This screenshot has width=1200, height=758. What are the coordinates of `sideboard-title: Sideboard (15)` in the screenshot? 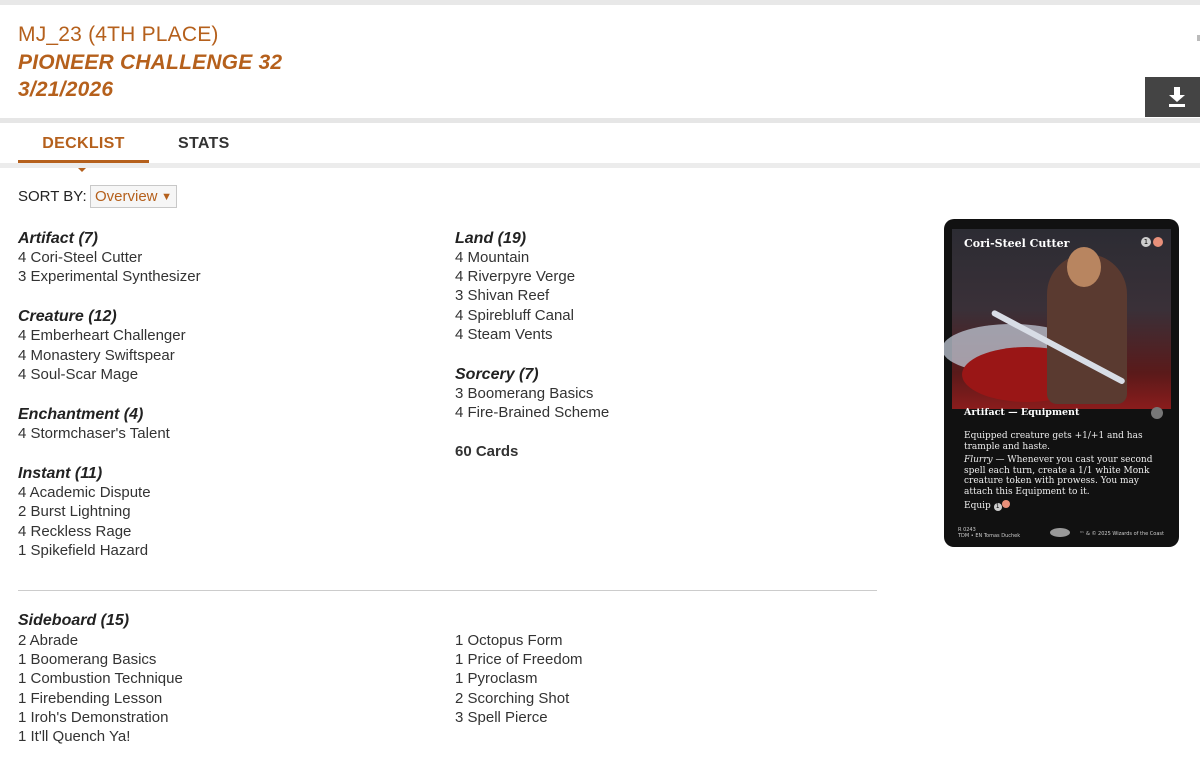 It's located at (74, 620).